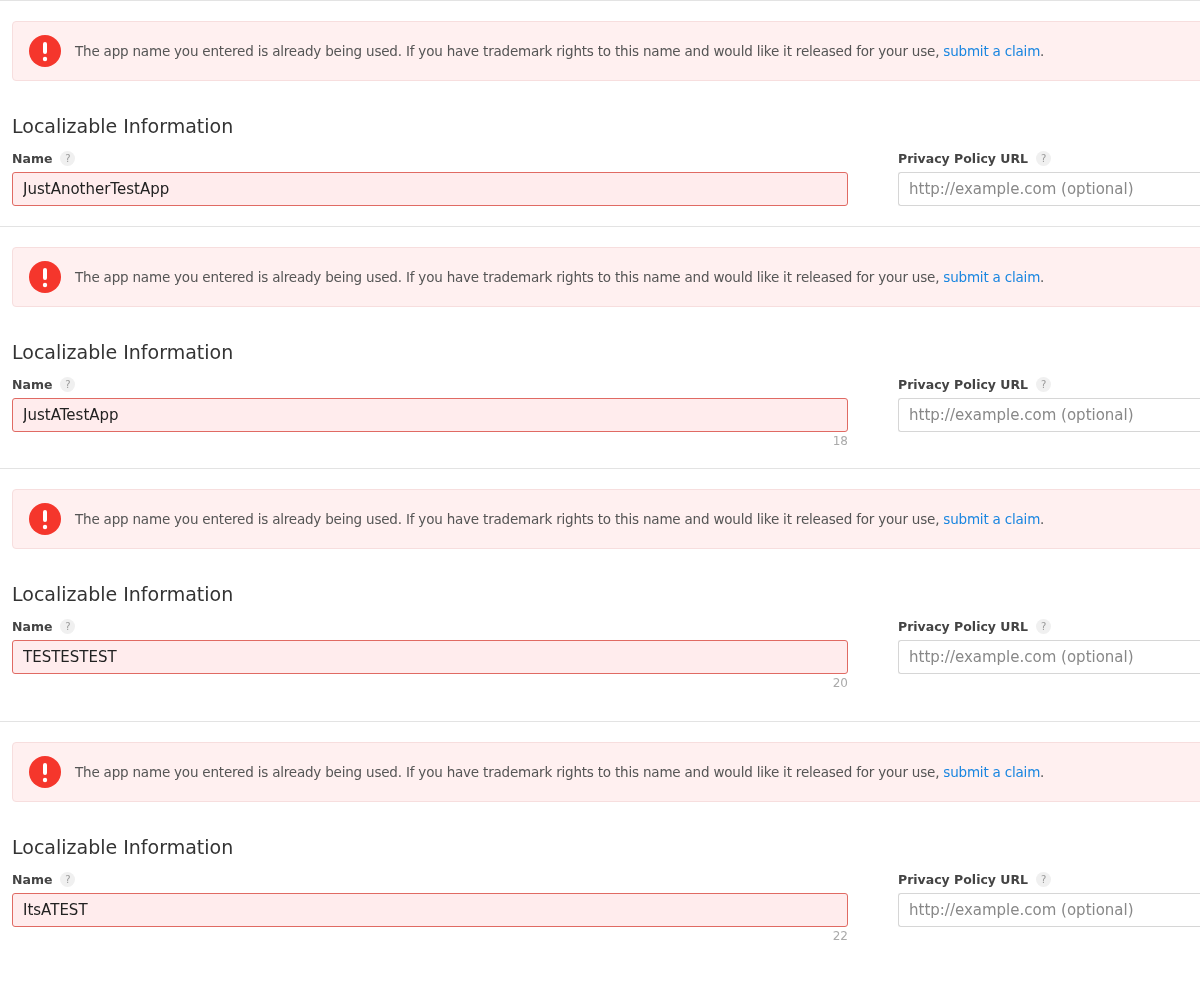  I want to click on character-count: 18, so click(840, 441).